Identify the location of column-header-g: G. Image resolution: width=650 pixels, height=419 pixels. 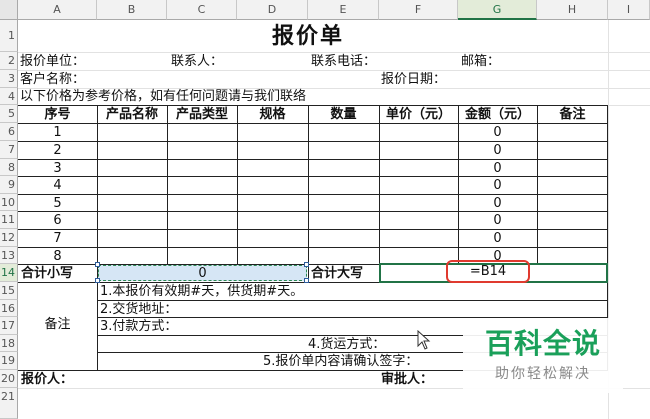
(497, 10).